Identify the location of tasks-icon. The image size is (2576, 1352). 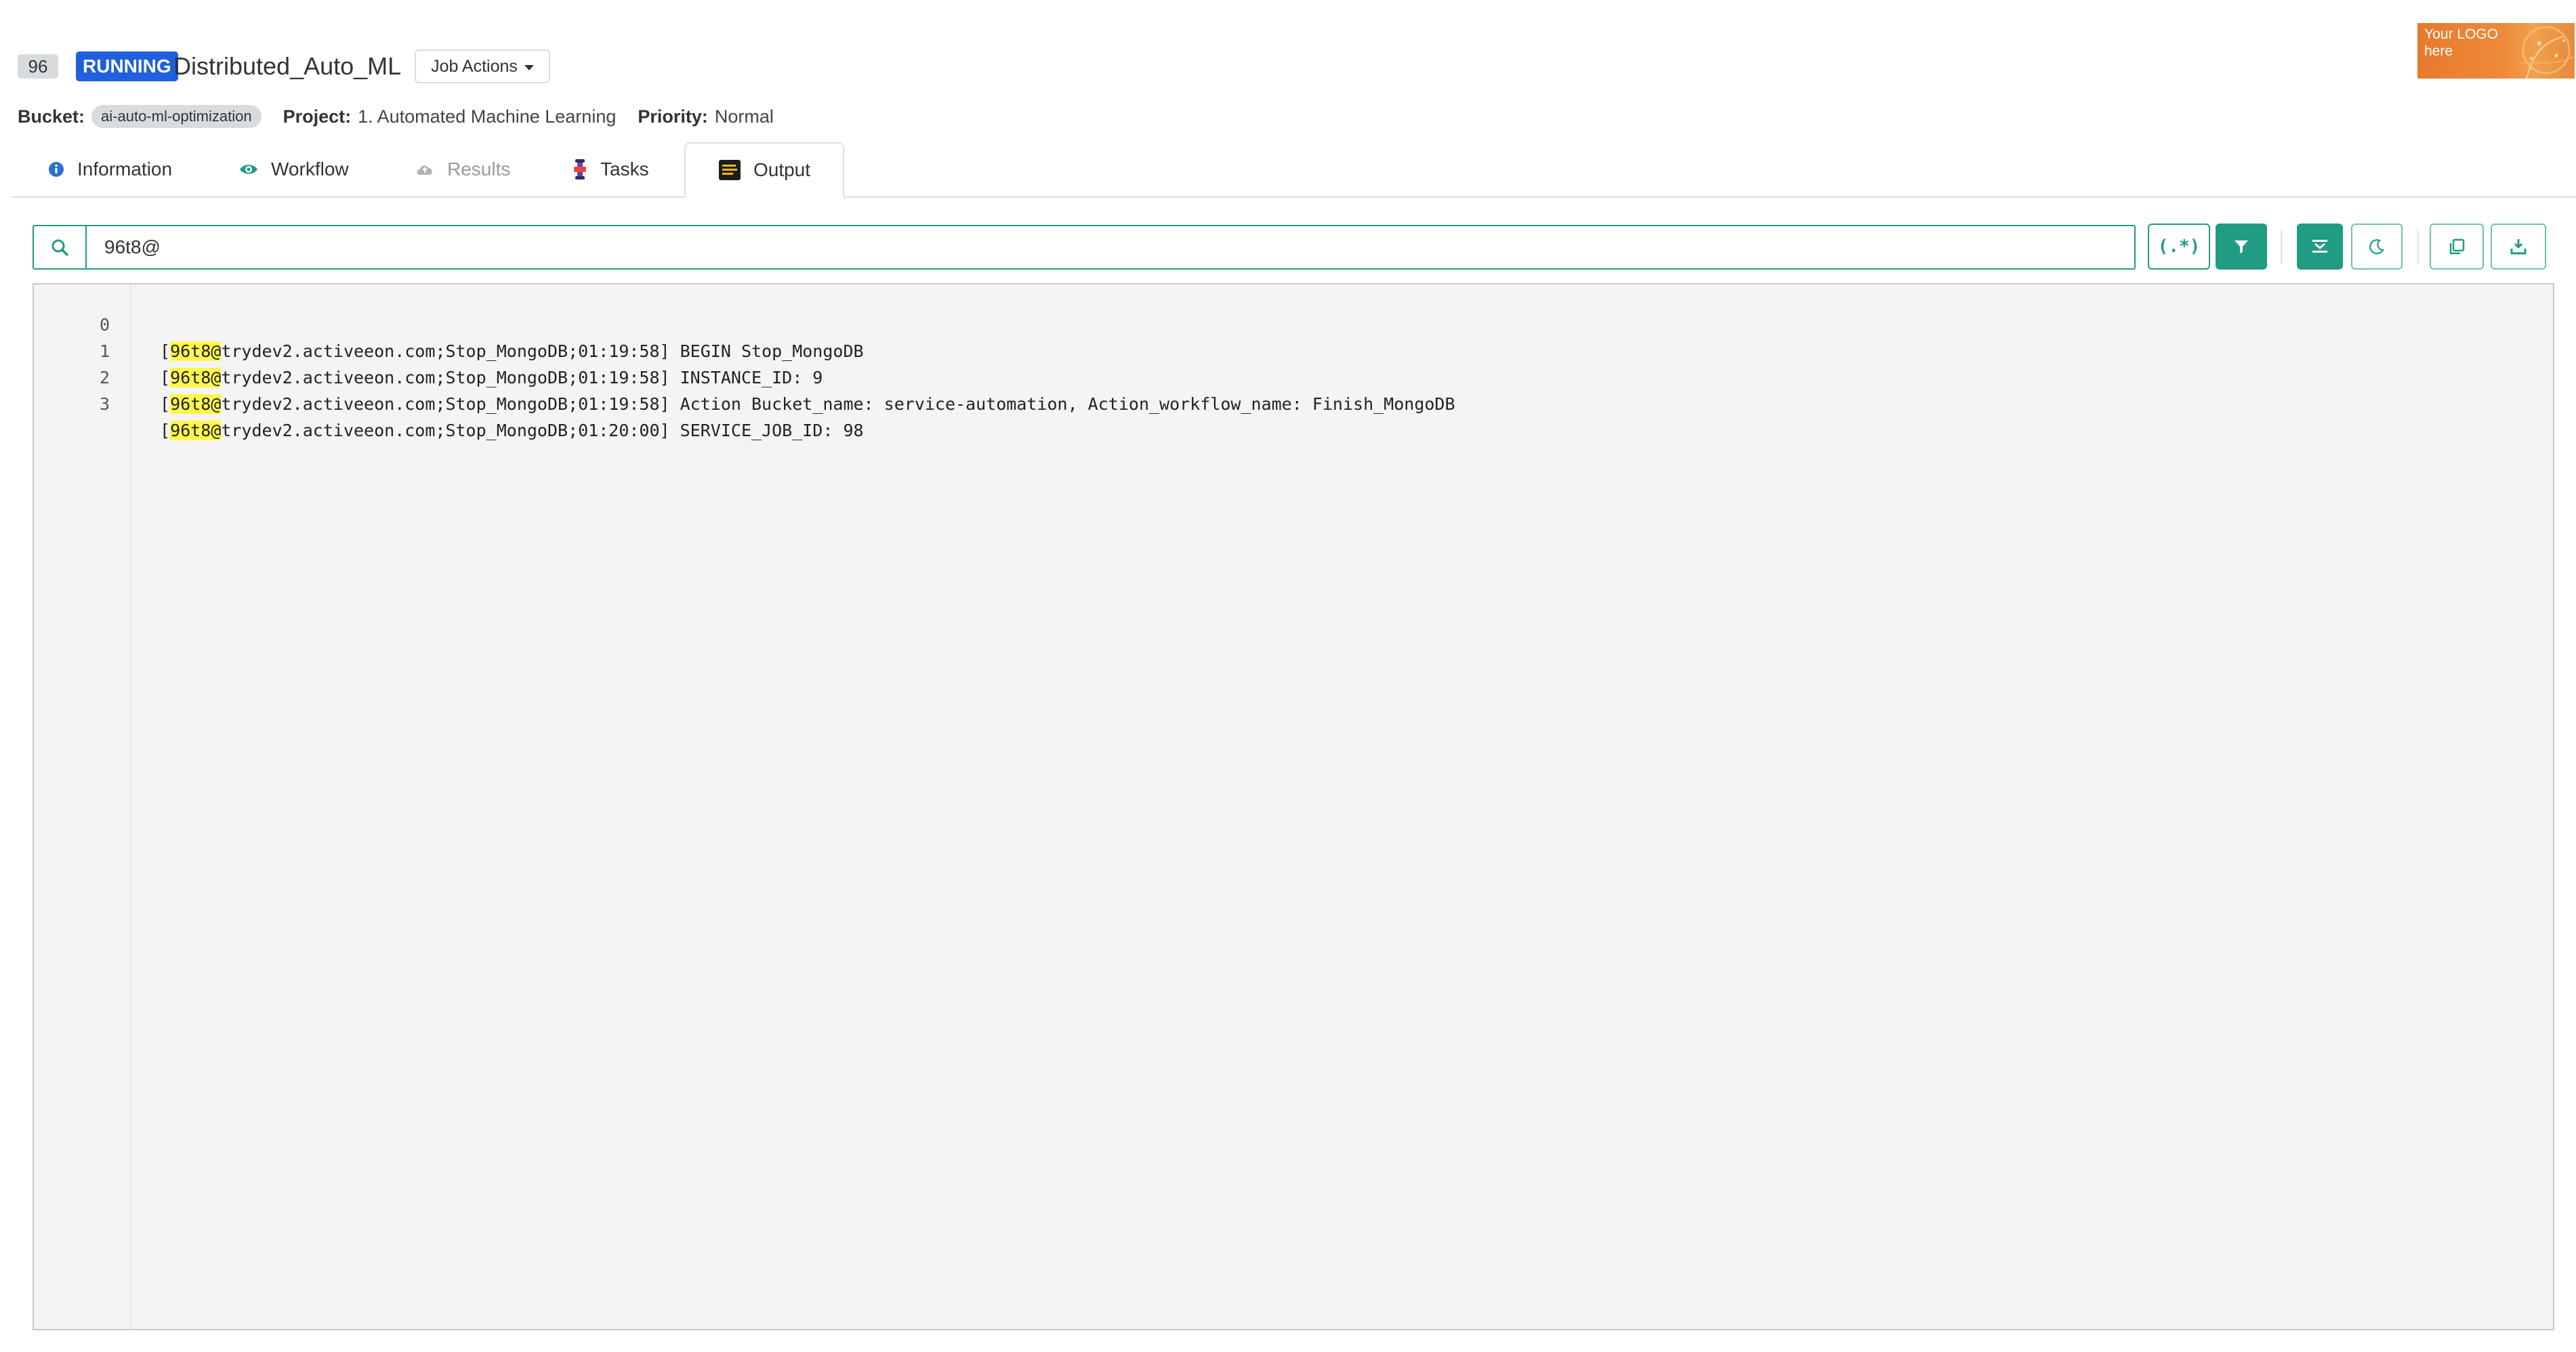
(580, 169).